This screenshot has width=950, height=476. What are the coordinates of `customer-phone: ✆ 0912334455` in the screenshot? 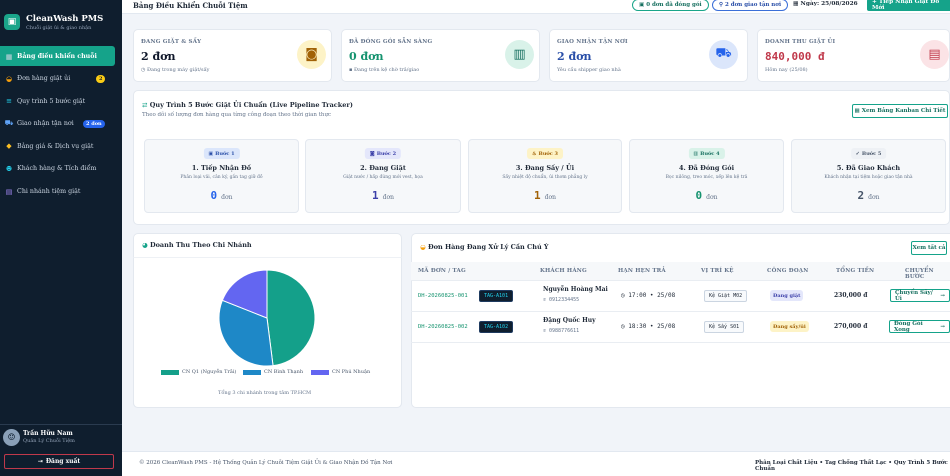 It's located at (561, 300).